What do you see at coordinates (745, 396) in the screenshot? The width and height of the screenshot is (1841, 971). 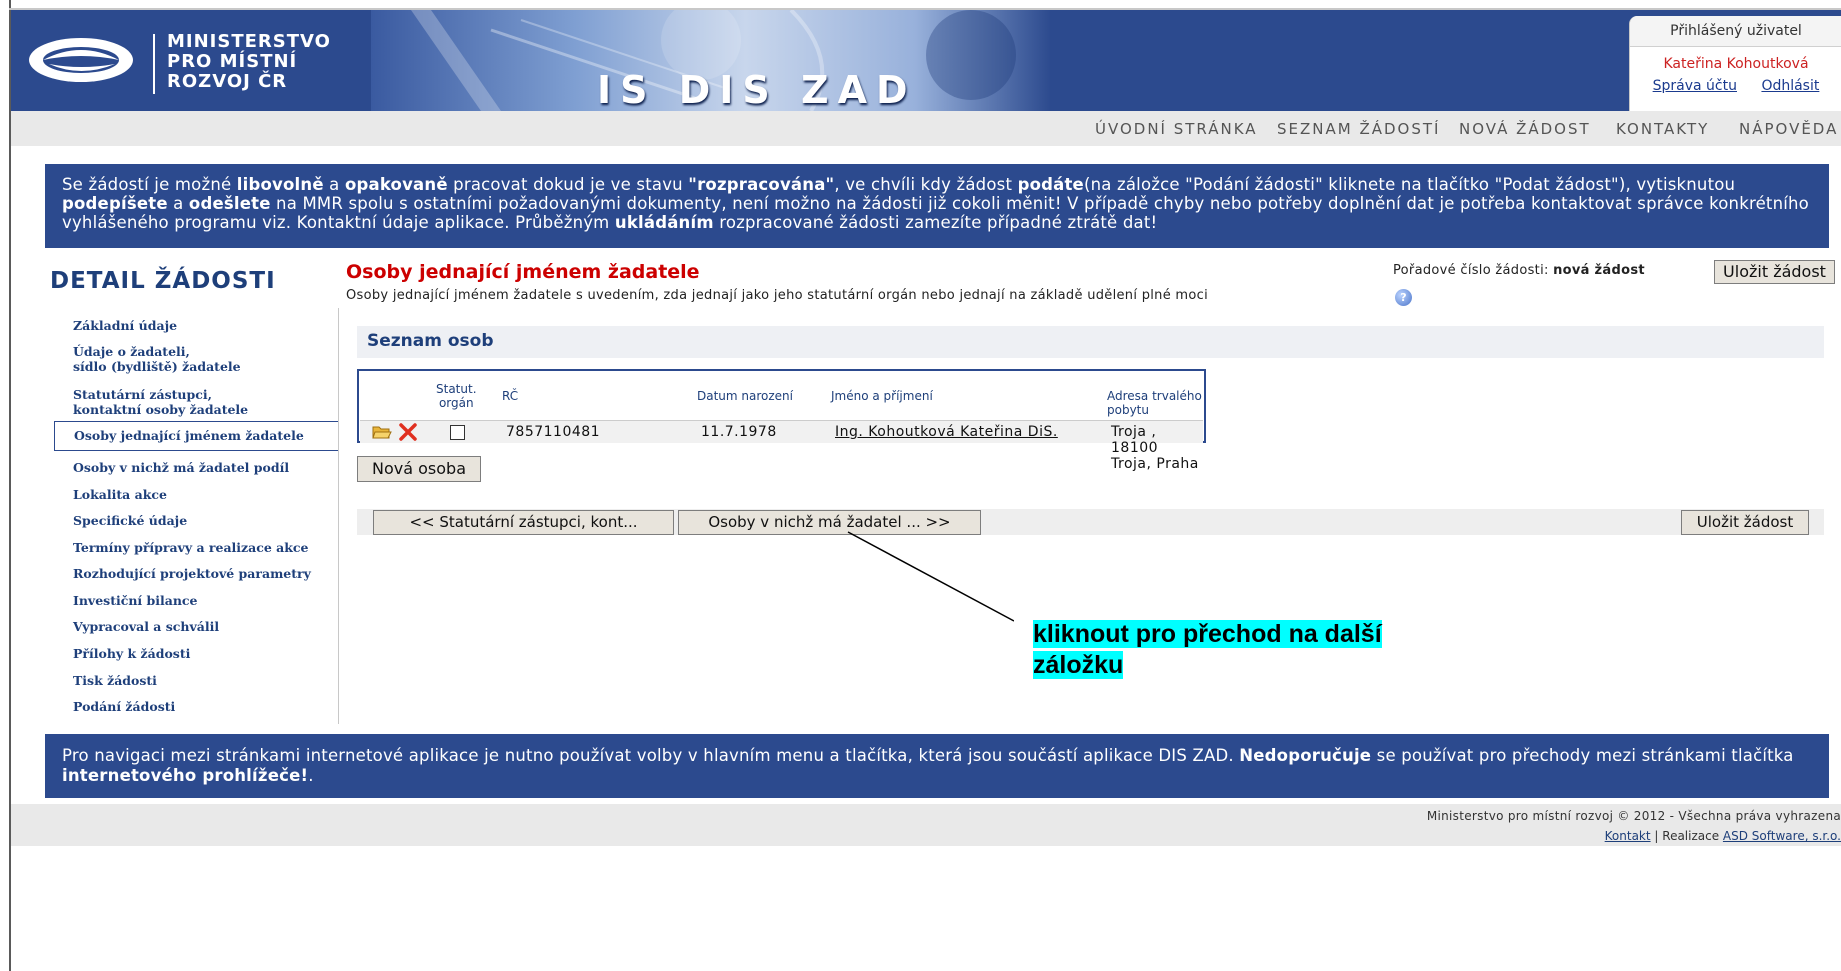 I see `column-header-birth-date: Datum narození` at bounding box center [745, 396].